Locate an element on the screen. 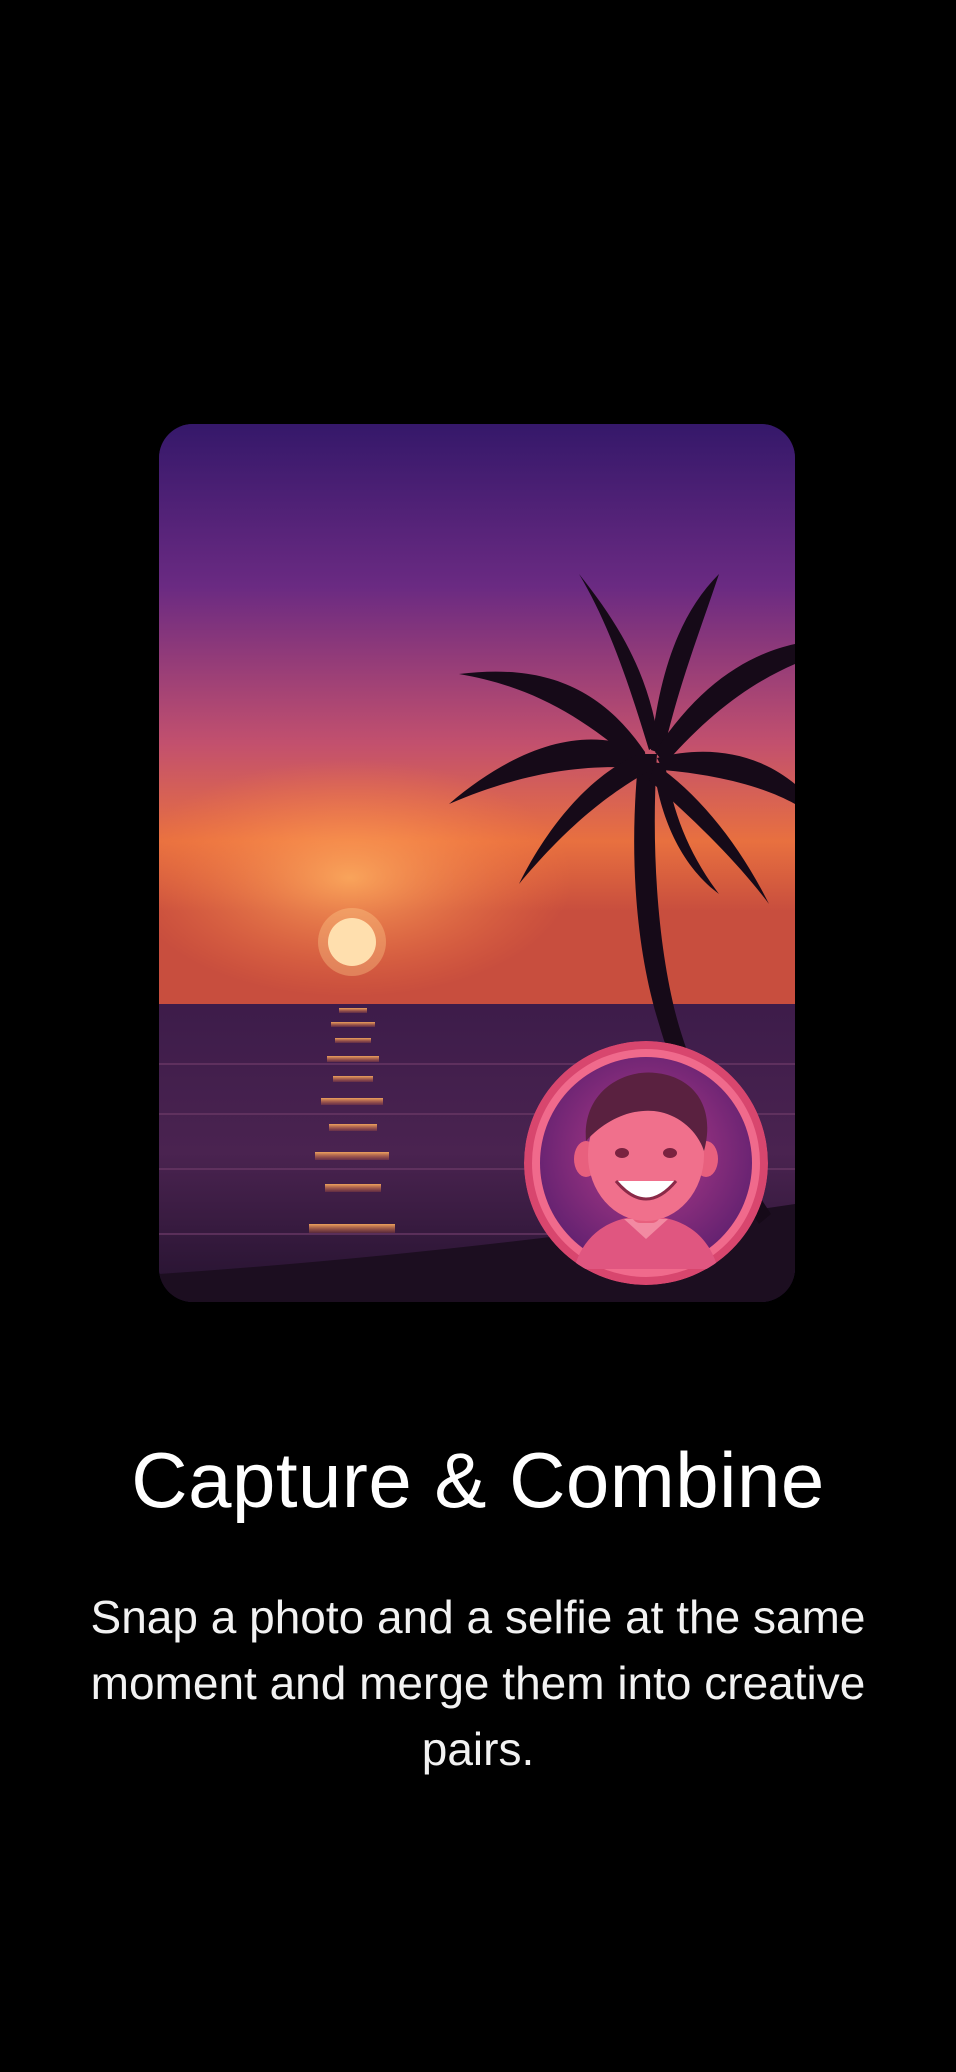  selfie-avatar is located at coordinates (646, 1163).